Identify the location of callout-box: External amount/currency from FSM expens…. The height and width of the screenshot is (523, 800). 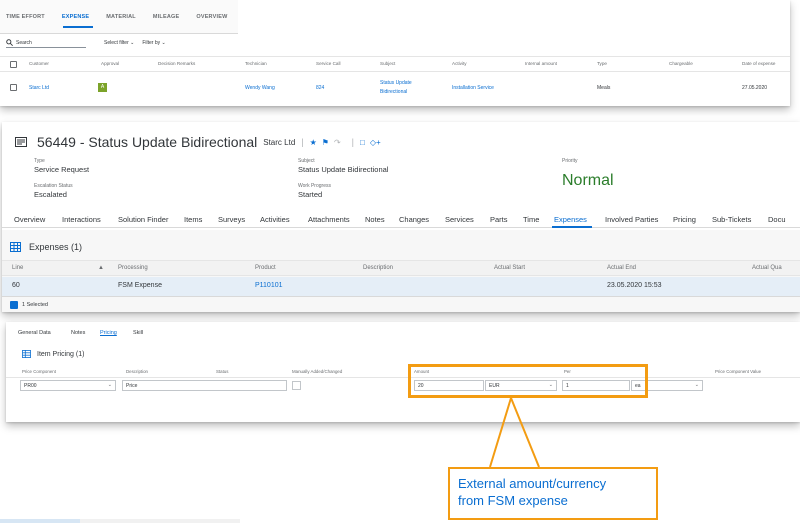
(553, 493).